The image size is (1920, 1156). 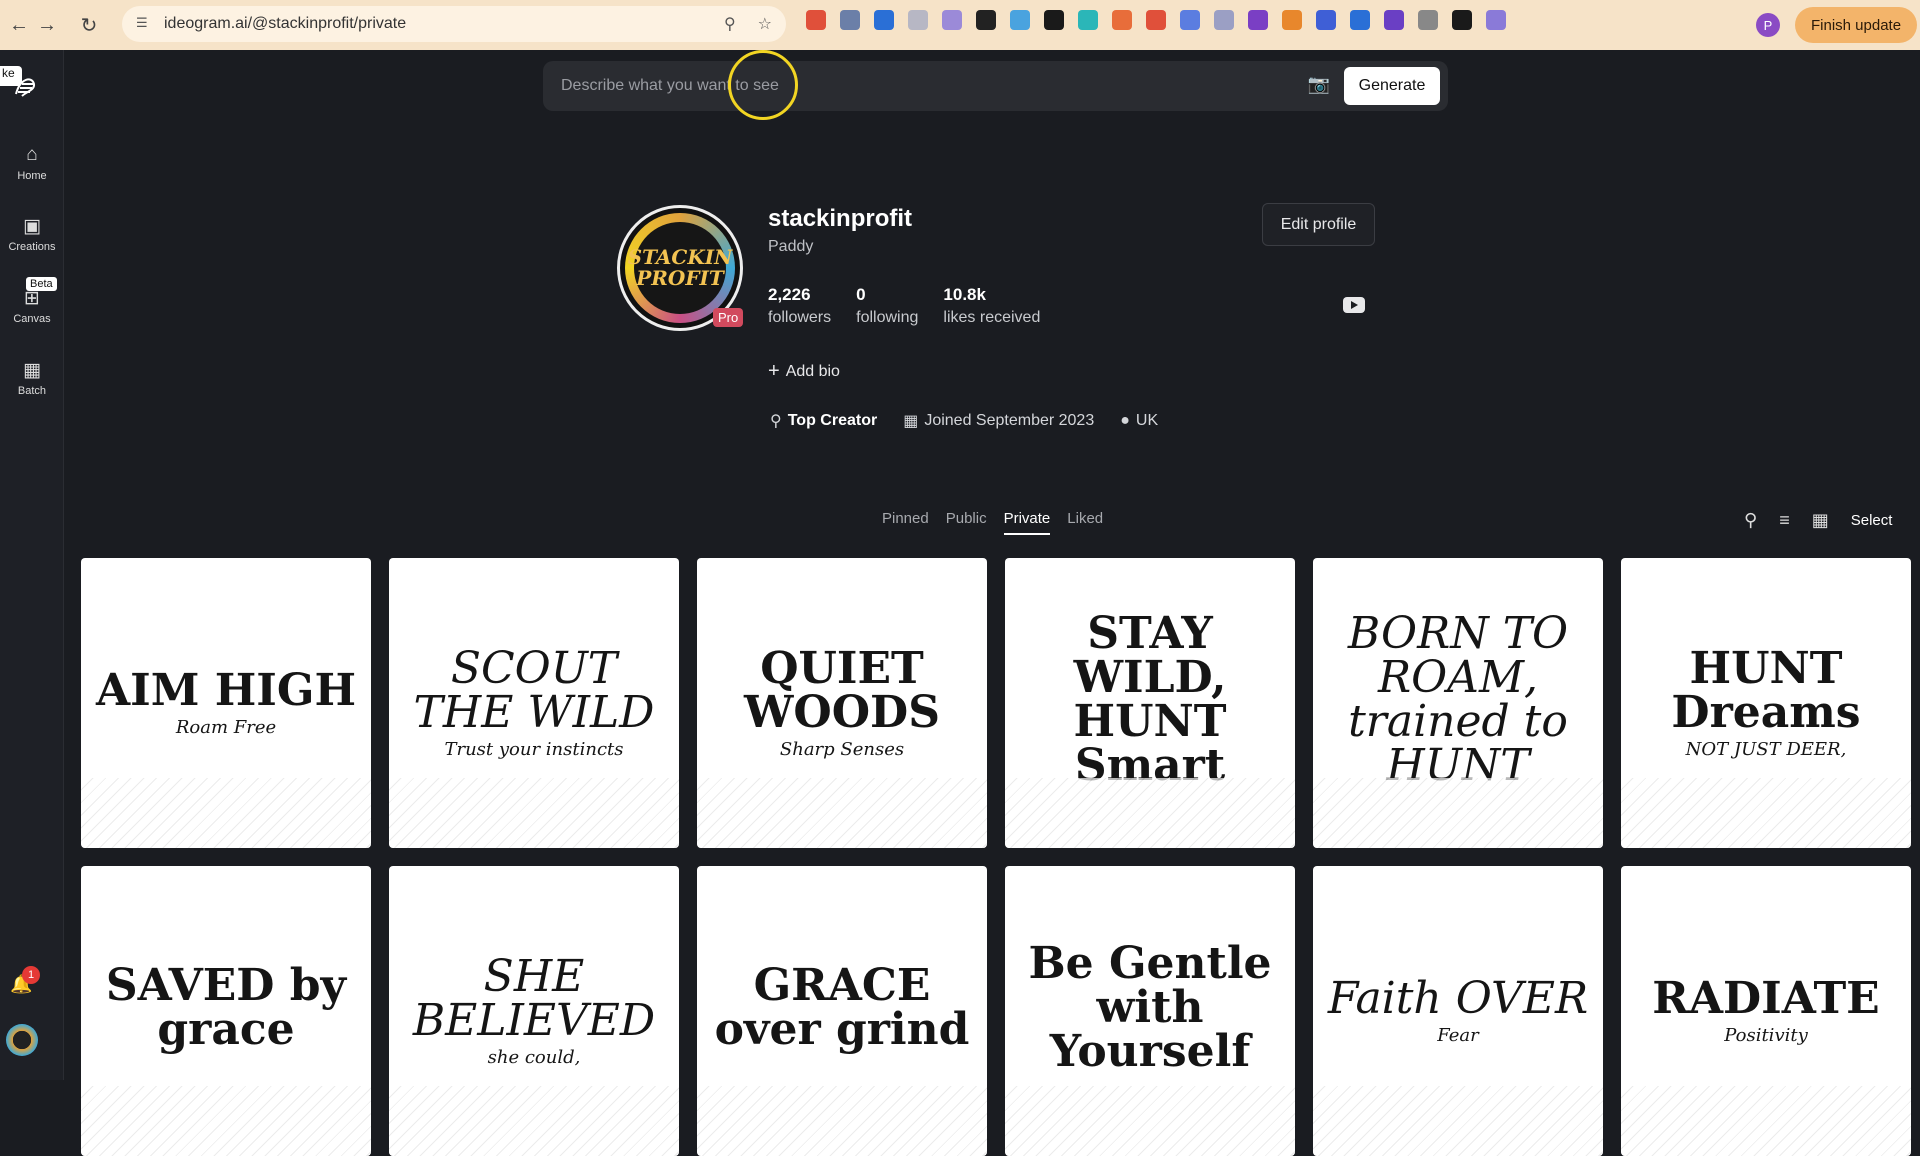 I want to click on stat-followers: 2,226 followers, so click(x=799, y=306).